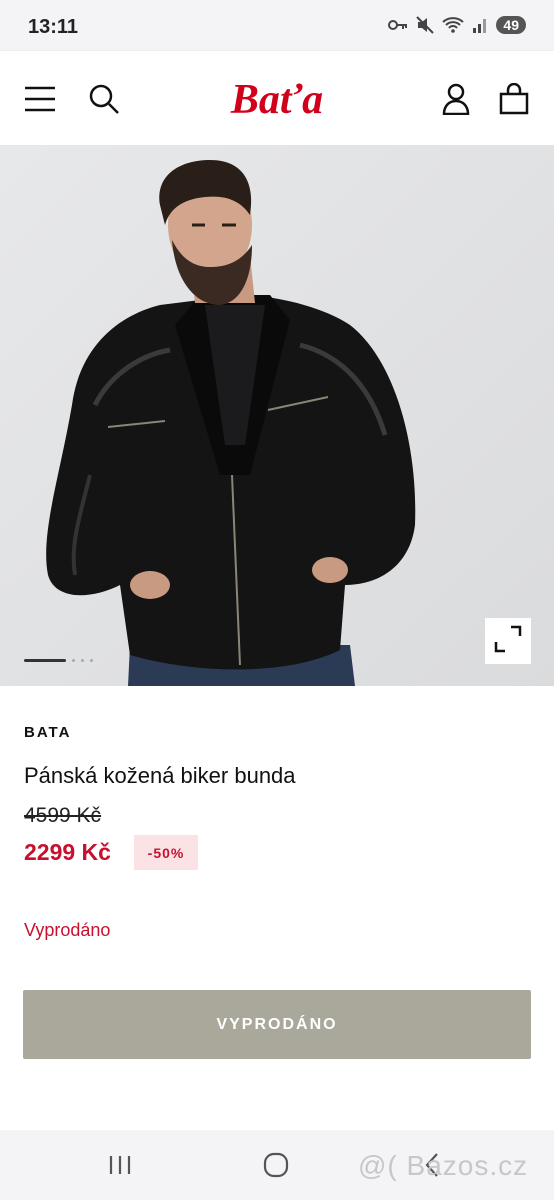 The image size is (554, 1200). I want to click on wifi-icon, so click(453, 25).